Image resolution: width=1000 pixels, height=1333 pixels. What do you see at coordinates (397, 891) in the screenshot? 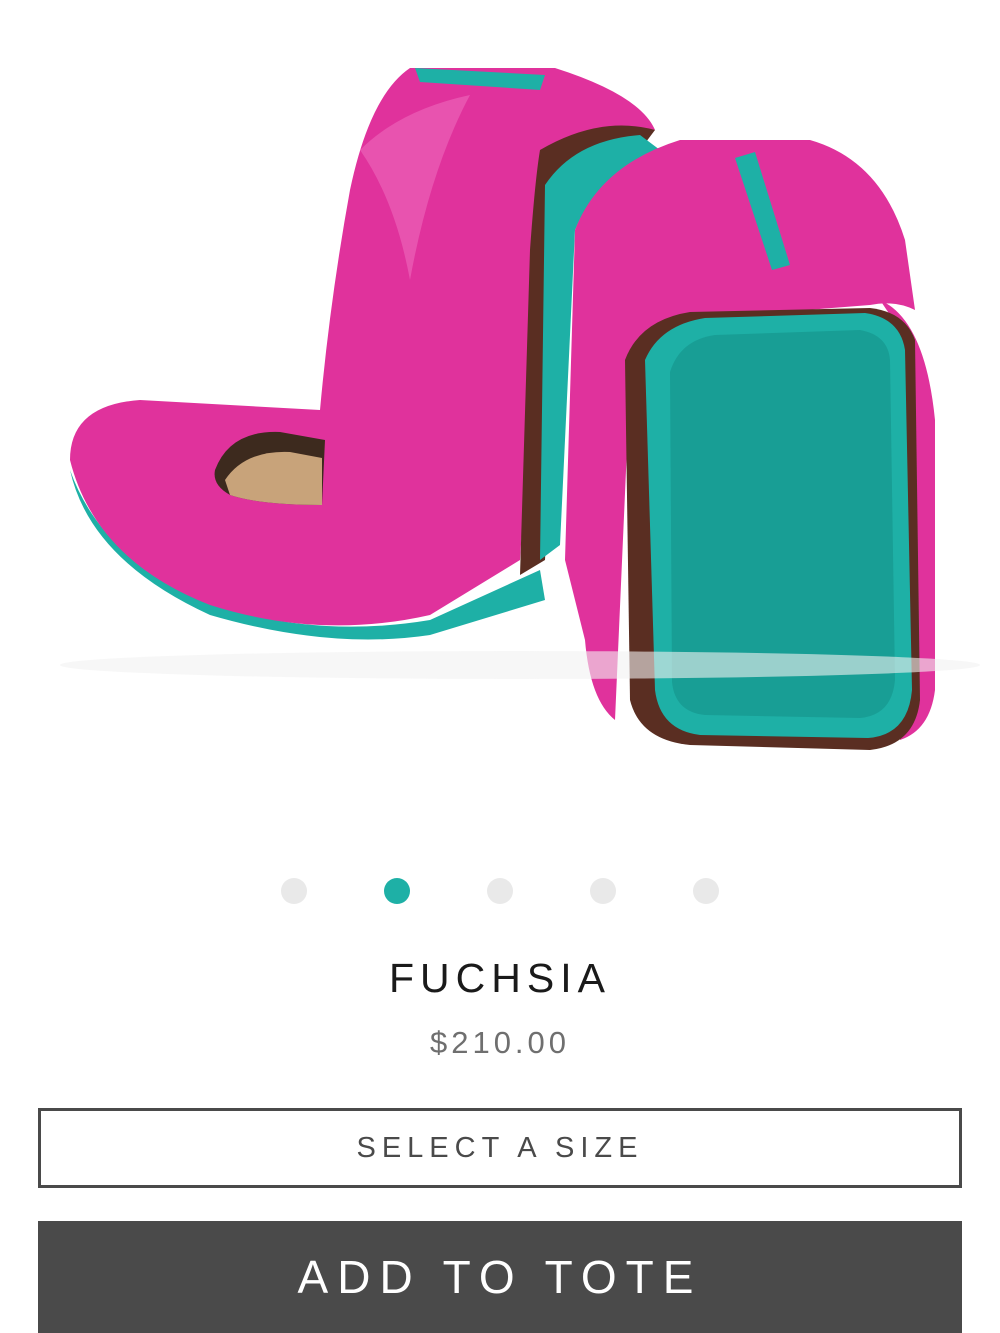
I see `carousel-dot-2-active` at bounding box center [397, 891].